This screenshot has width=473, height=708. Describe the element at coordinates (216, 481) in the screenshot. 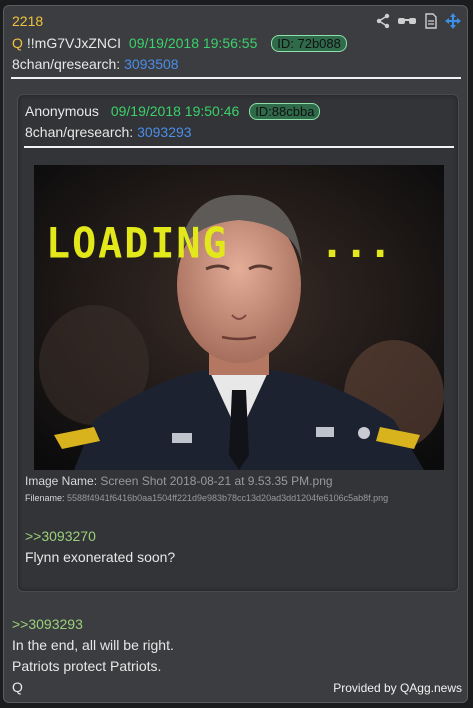

I see `image-name-value: Screen Shot 2018-08-21 at 9.53.35 PM.png` at that location.